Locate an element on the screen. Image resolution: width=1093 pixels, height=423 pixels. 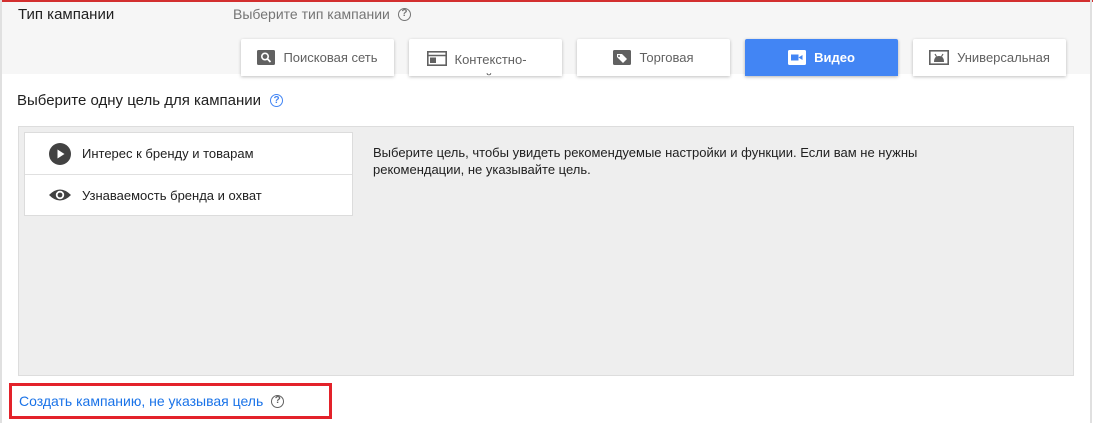
video-camera-icon is located at coordinates (797, 57).